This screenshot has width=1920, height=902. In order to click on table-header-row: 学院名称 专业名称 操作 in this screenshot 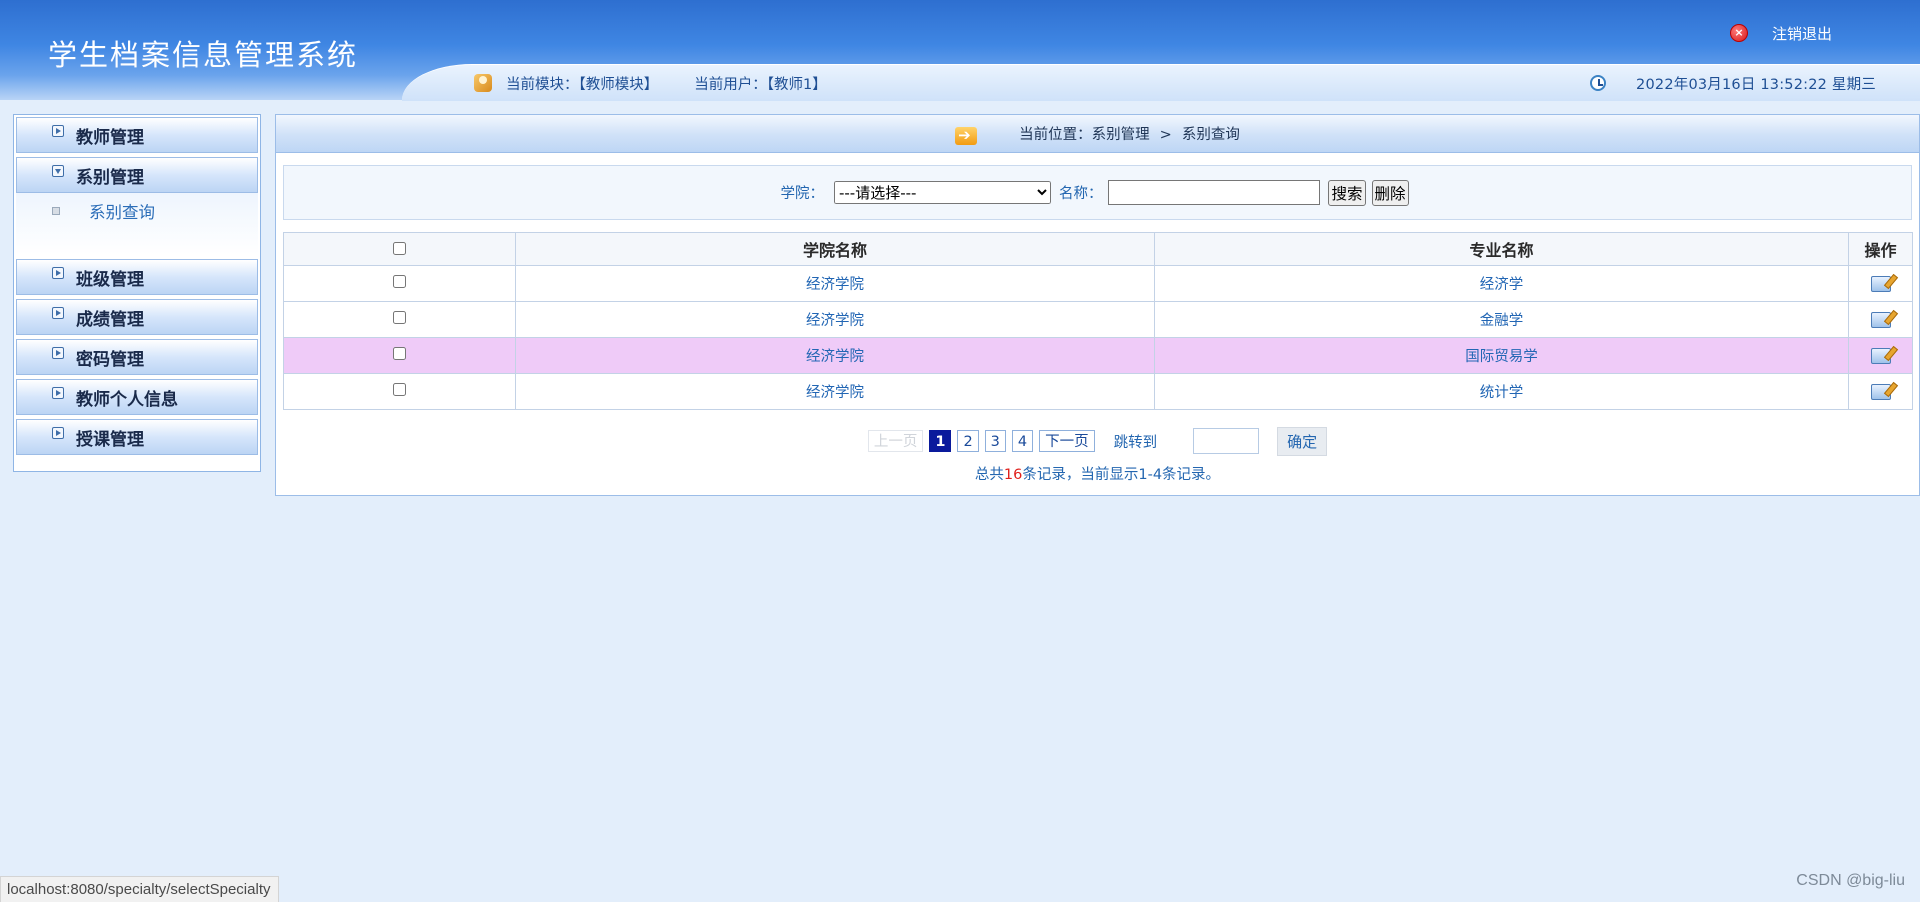, I will do `click(1098, 249)`.